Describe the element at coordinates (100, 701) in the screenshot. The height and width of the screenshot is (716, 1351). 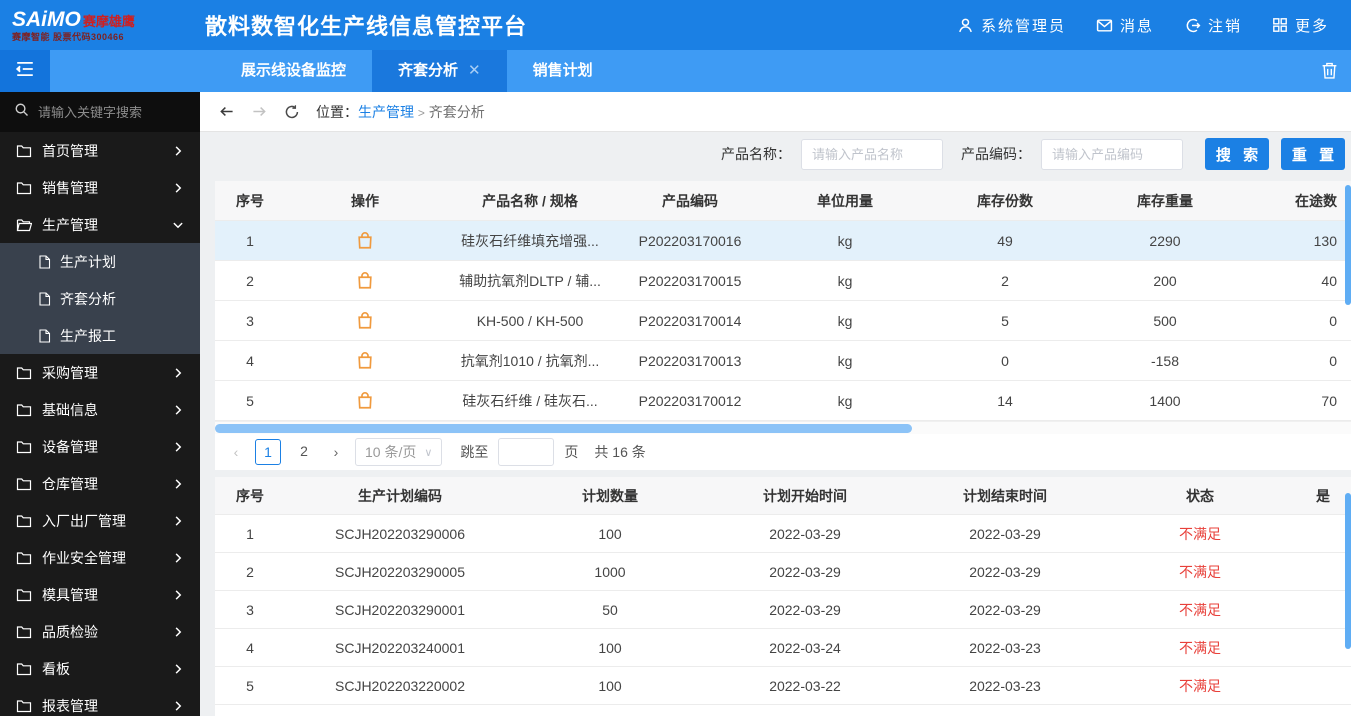
I see `sidebar-item-报表管理: 报表管理` at that location.